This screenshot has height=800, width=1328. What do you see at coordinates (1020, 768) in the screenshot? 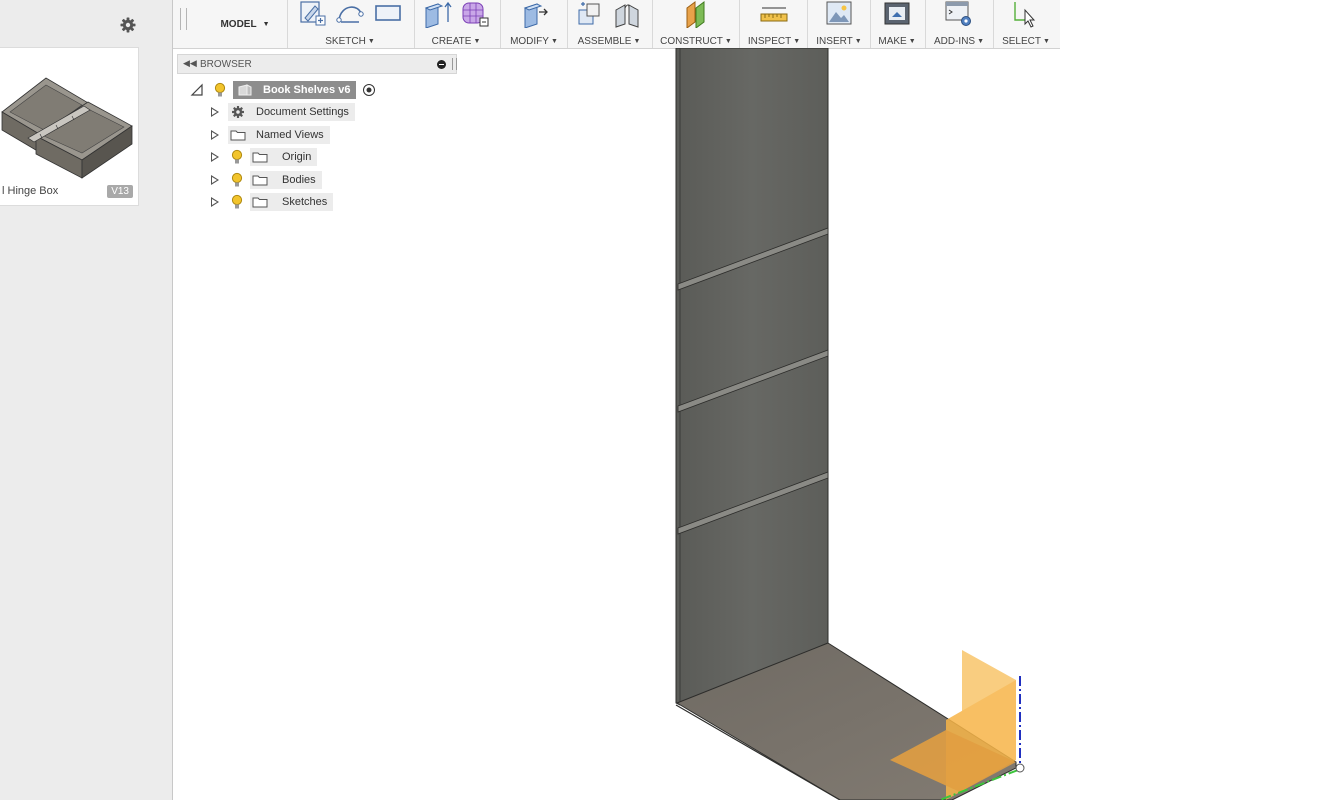
I see `origin-point-icon` at bounding box center [1020, 768].